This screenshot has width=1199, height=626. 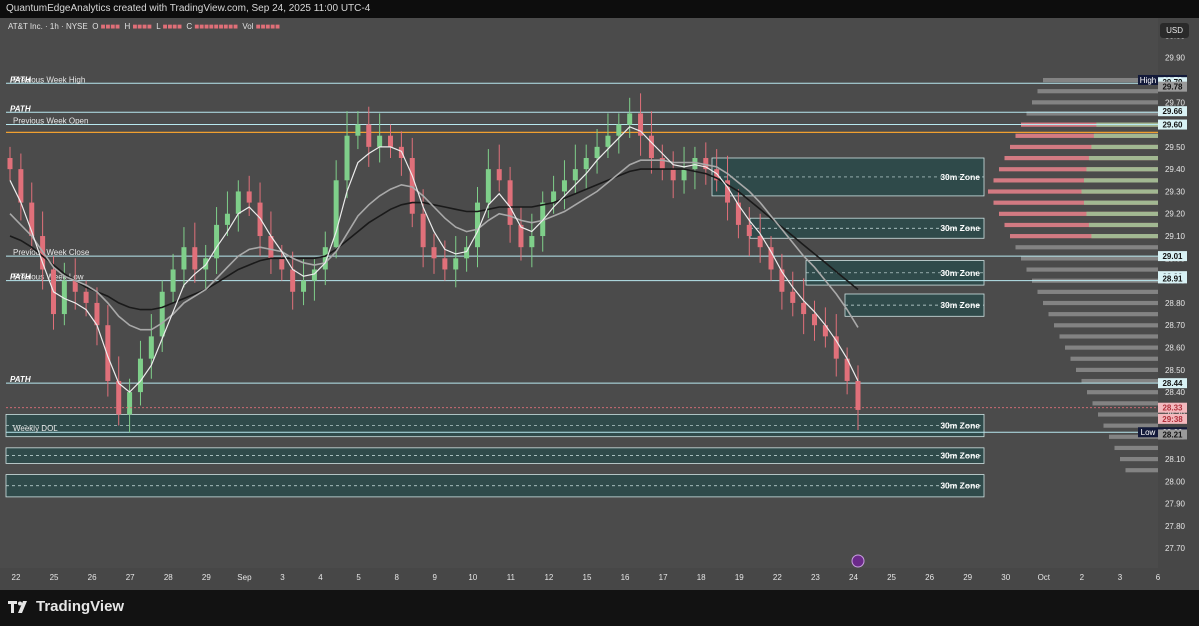 I want to click on x-tick-label: 29, so click(x=206, y=577).